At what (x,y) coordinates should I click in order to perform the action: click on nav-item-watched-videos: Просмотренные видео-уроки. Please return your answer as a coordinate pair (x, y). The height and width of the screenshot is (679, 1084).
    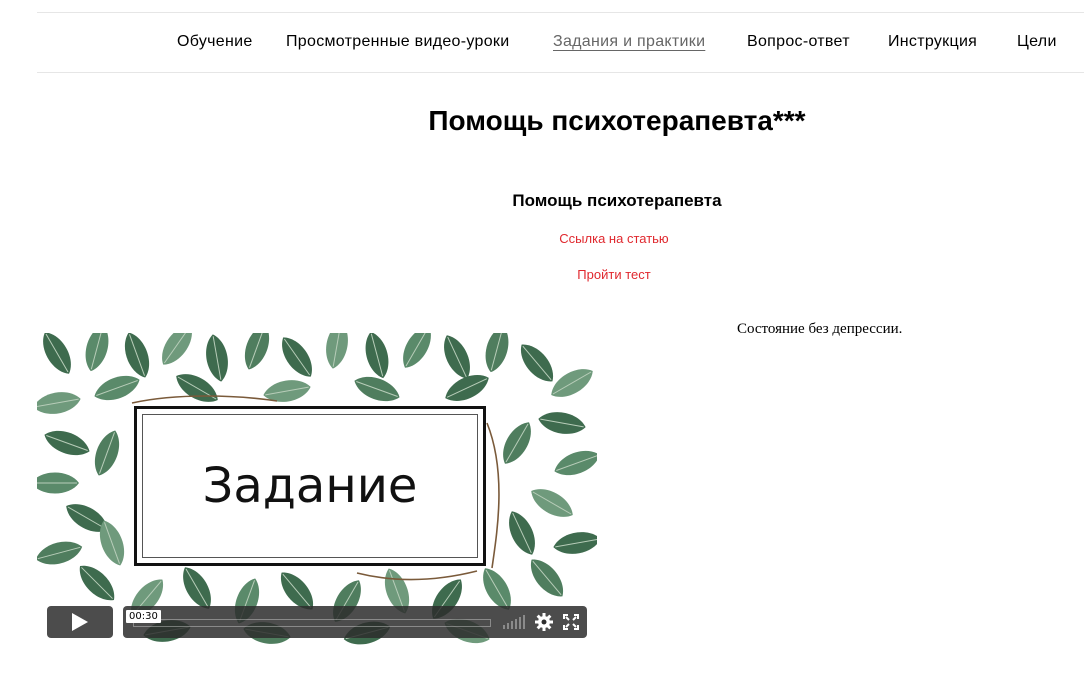
    Looking at the image, I should click on (397, 42).